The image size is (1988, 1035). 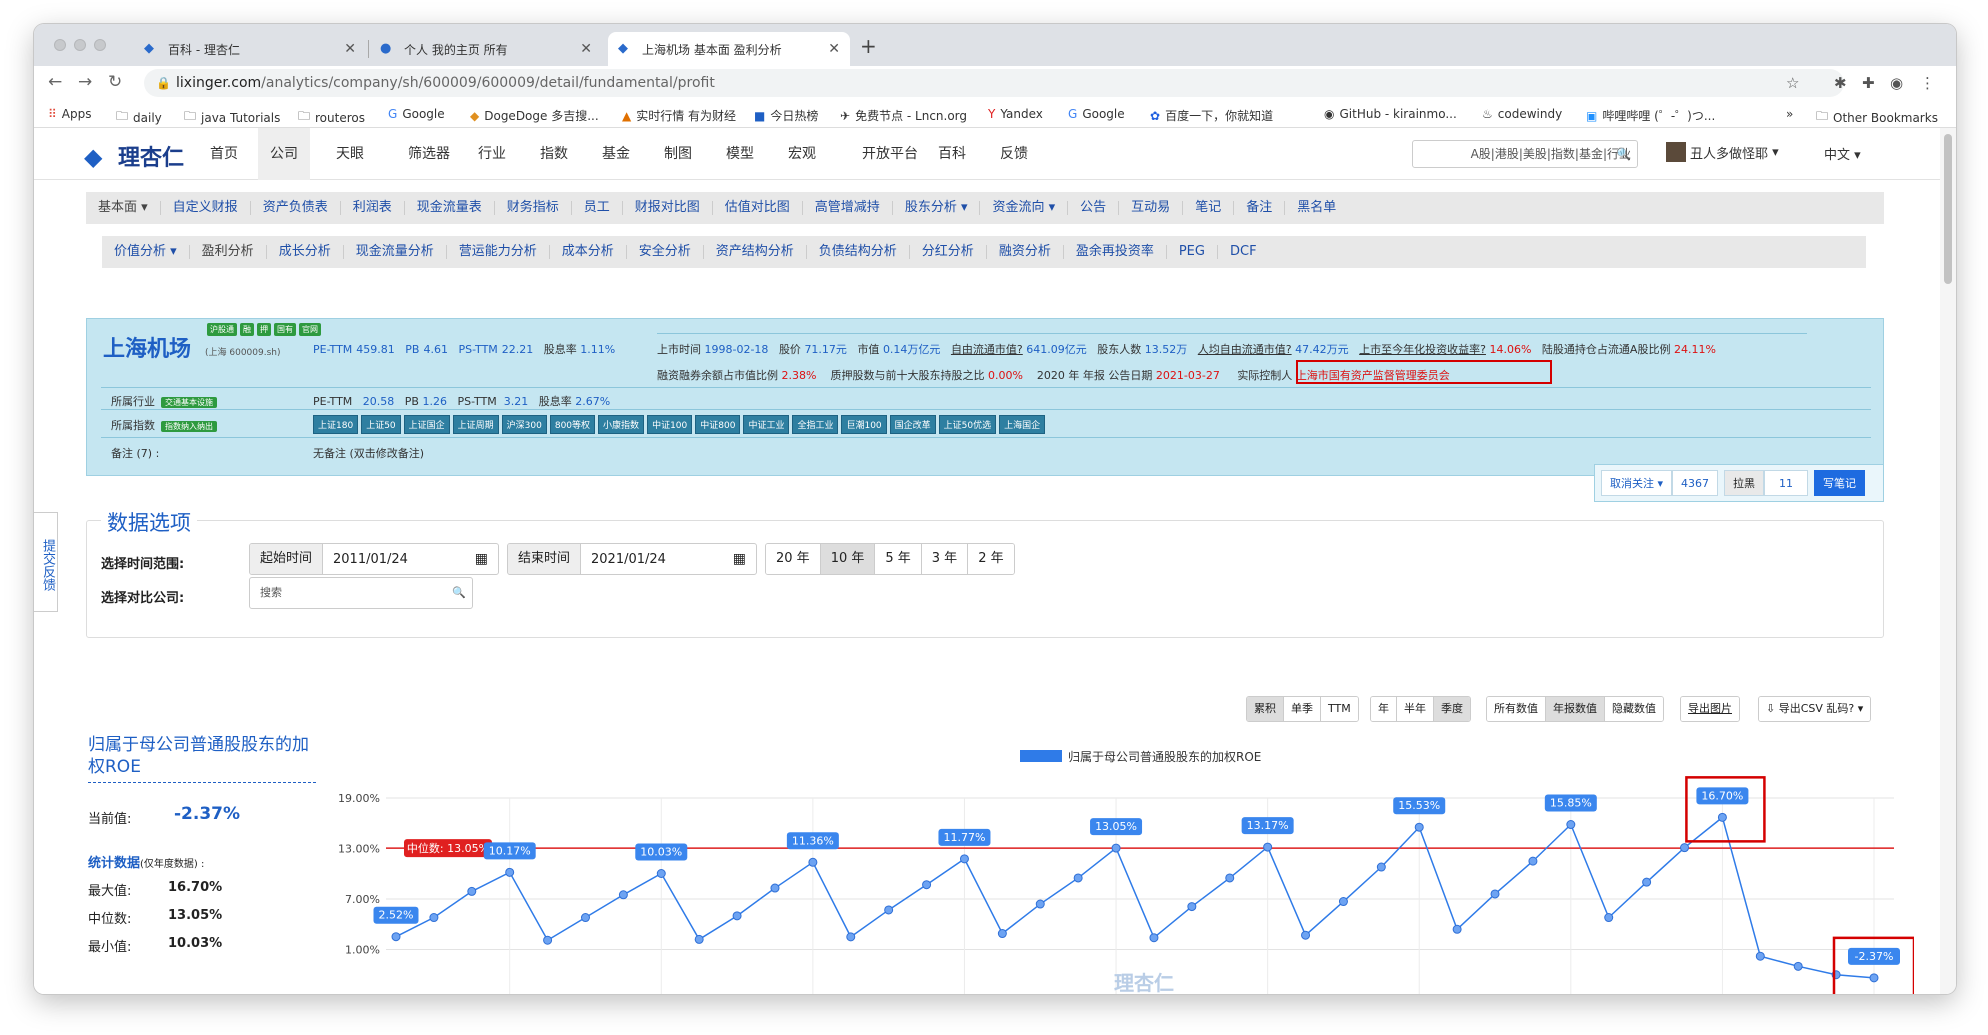 I want to click on nav-item: 制图, so click(x=678, y=154).